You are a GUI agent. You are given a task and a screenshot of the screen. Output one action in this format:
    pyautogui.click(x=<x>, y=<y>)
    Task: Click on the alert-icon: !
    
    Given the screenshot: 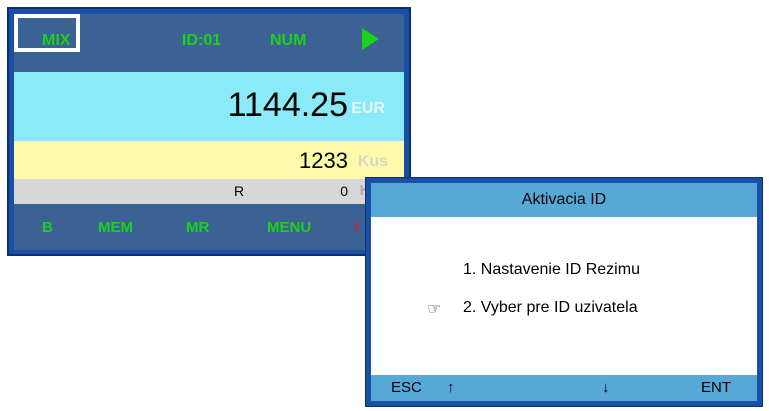 What is the action you would take?
    pyautogui.click(x=356, y=227)
    